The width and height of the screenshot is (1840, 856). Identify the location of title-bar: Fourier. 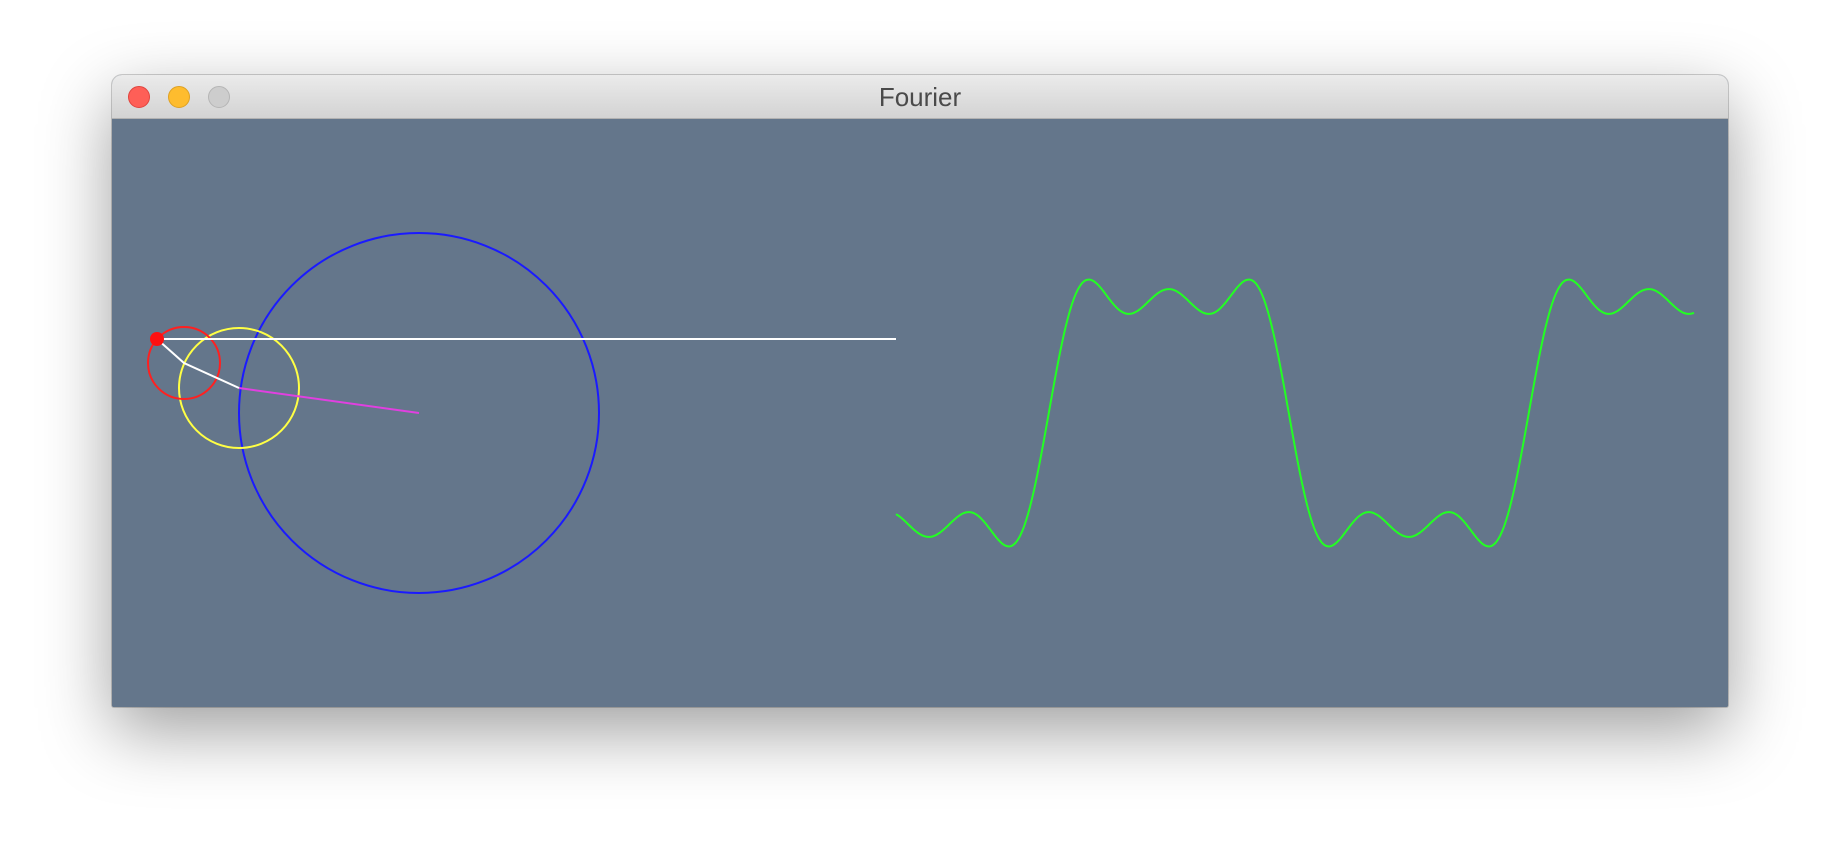
(920, 97).